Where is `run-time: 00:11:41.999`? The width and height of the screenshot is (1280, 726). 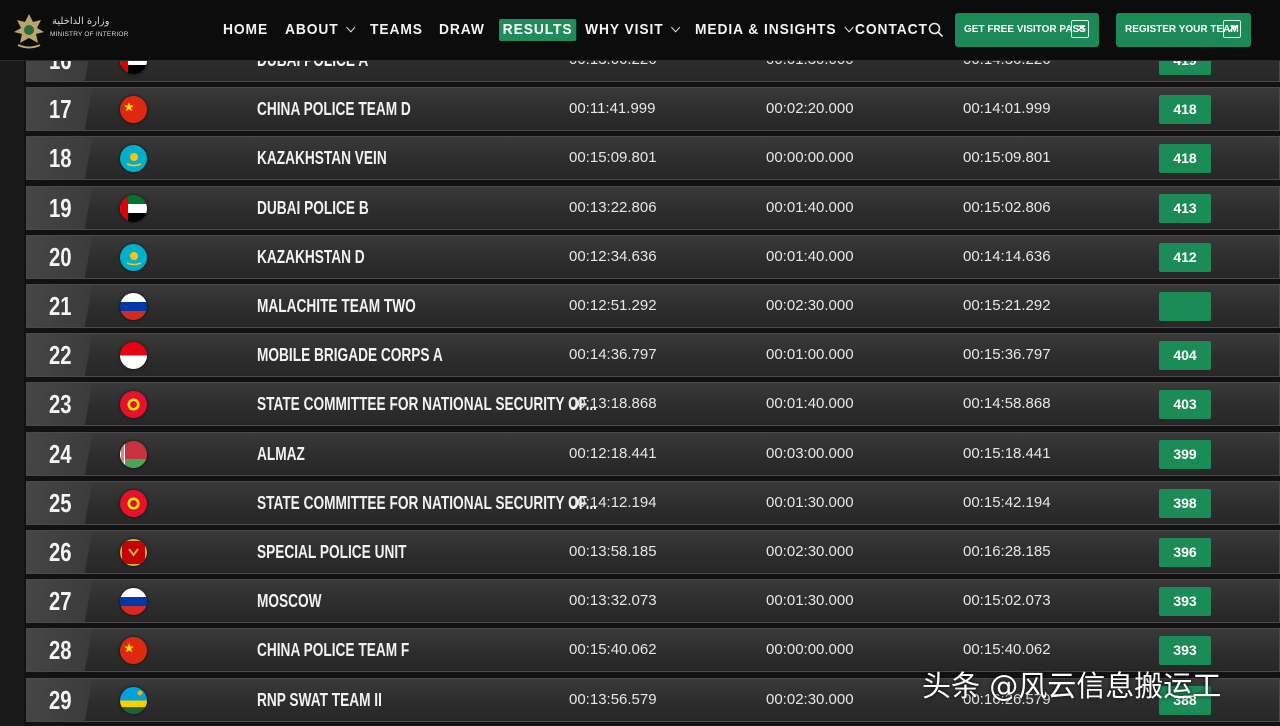 run-time: 00:11:41.999 is located at coordinates (612, 109).